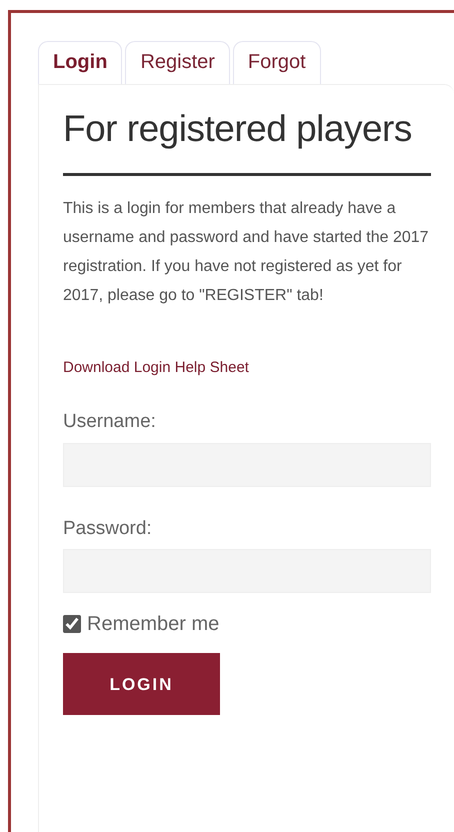 The height and width of the screenshot is (832, 454). I want to click on field-label: Password:, so click(108, 528).